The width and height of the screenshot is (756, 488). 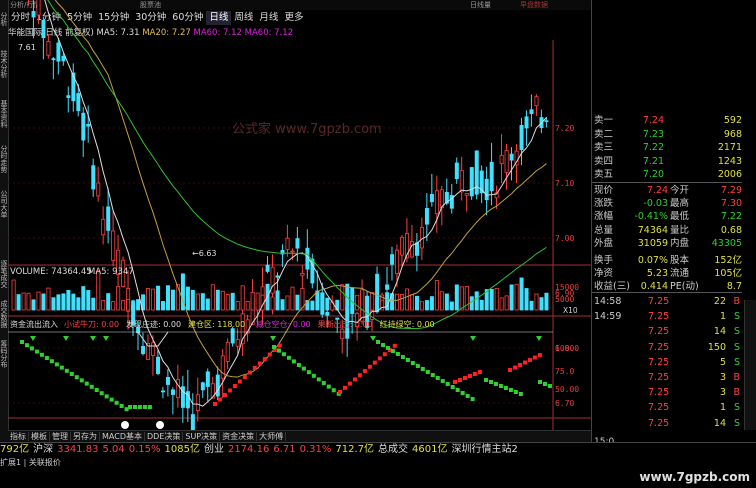 What do you see at coordinates (570, 310) in the screenshot?
I see `volume-unit: X10` at bounding box center [570, 310].